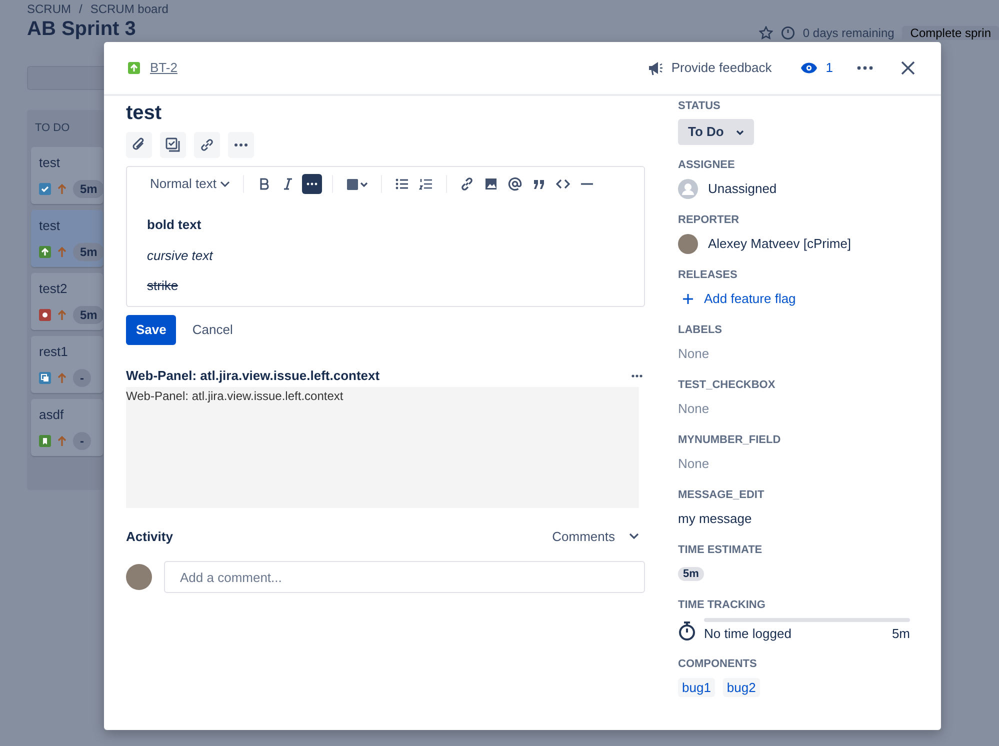 This screenshot has height=746, width=999. What do you see at coordinates (687, 630) in the screenshot?
I see `stopwatch-icon` at bounding box center [687, 630].